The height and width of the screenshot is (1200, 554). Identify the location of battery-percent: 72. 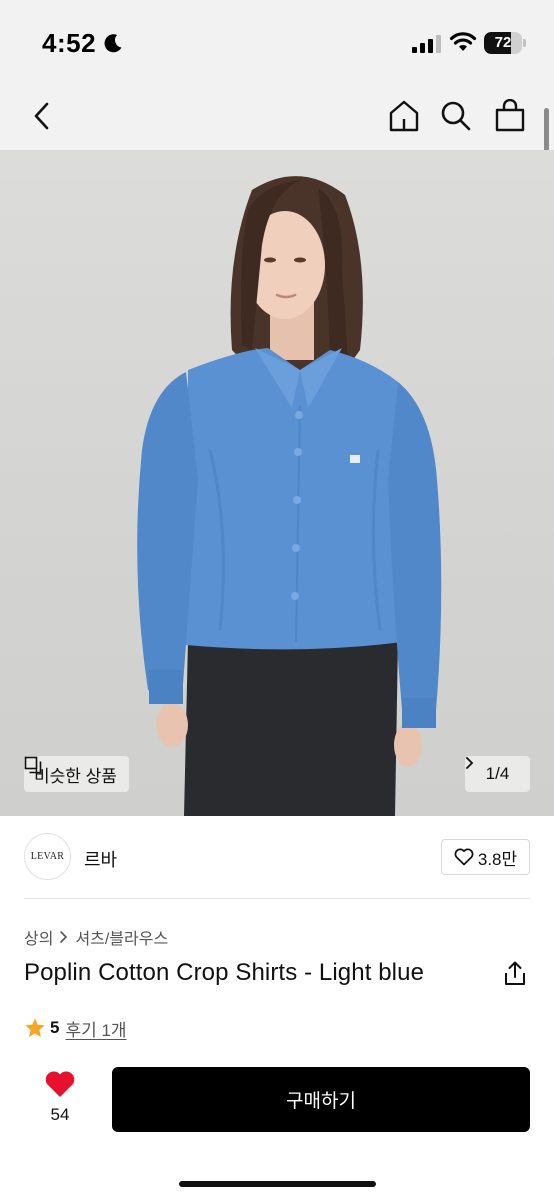
(503, 42).